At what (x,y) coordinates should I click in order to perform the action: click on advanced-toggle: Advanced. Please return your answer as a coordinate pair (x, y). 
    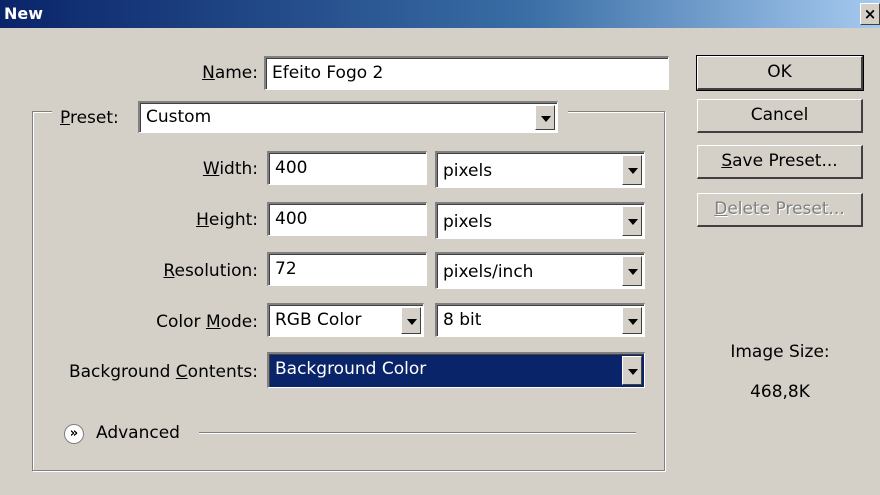
    Looking at the image, I should click on (138, 433).